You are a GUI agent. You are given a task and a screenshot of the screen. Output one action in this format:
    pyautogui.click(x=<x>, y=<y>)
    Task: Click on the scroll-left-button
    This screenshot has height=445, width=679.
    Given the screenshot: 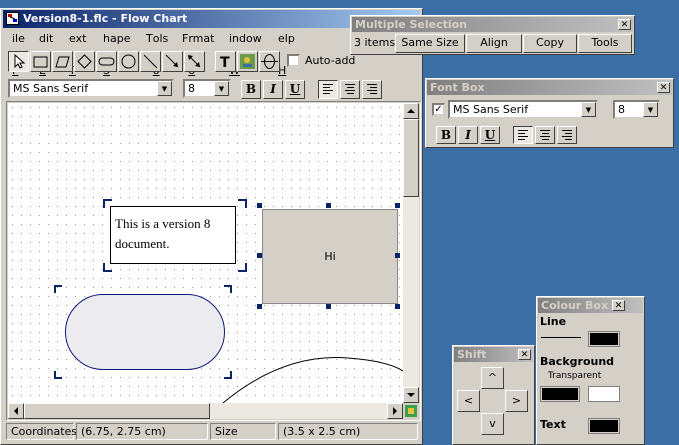 What is the action you would take?
    pyautogui.click(x=16, y=411)
    